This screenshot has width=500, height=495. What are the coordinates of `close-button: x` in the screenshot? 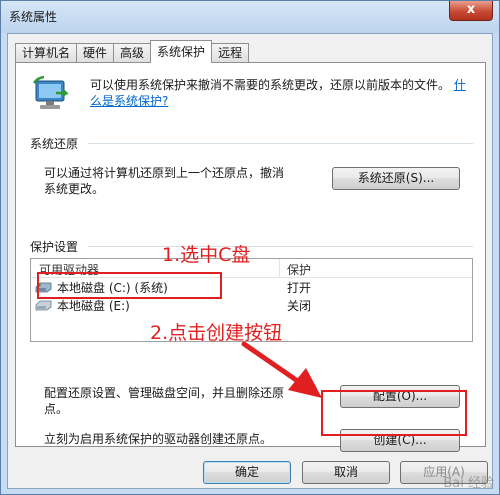 It's located at (471, 11).